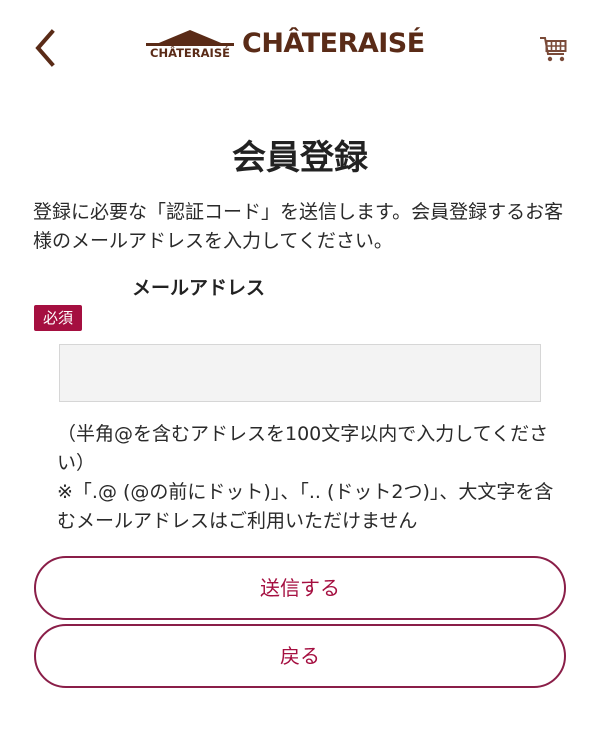 The height and width of the screenshot is (730, 600). I want to click on logo-roof-icon, so click(190, 38).